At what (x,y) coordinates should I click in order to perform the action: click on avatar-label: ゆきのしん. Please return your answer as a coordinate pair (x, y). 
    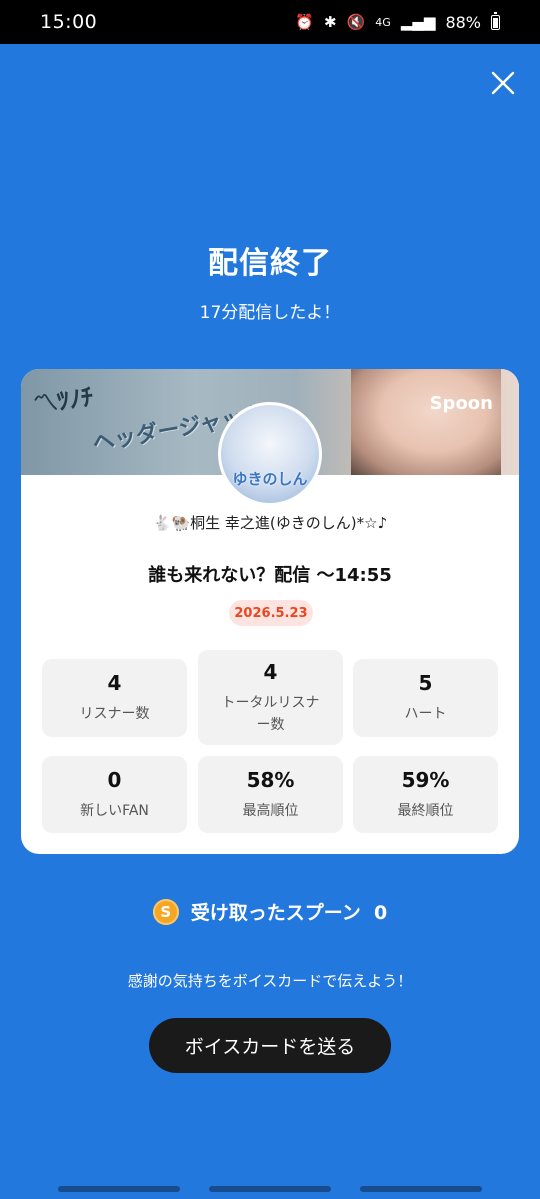
    Looking at the image, I should click on (270, 479).